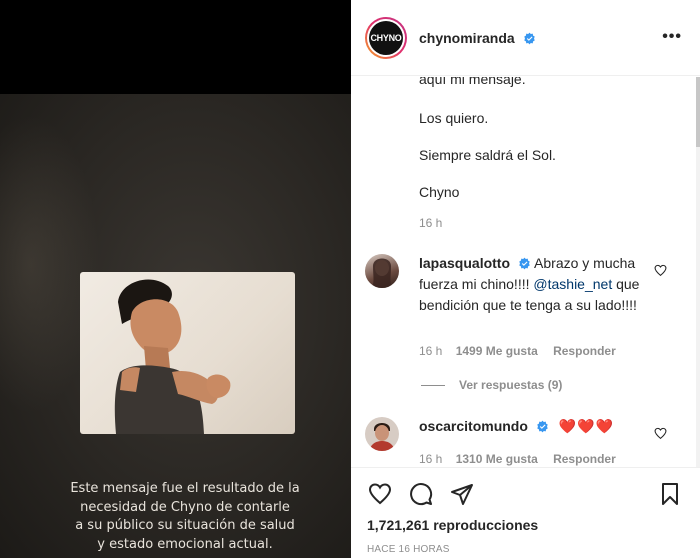  Describe the element at coordinates (185, 507) in the screenshot. I see `caption-line: necesidad de Chyno de contarle` at that location.